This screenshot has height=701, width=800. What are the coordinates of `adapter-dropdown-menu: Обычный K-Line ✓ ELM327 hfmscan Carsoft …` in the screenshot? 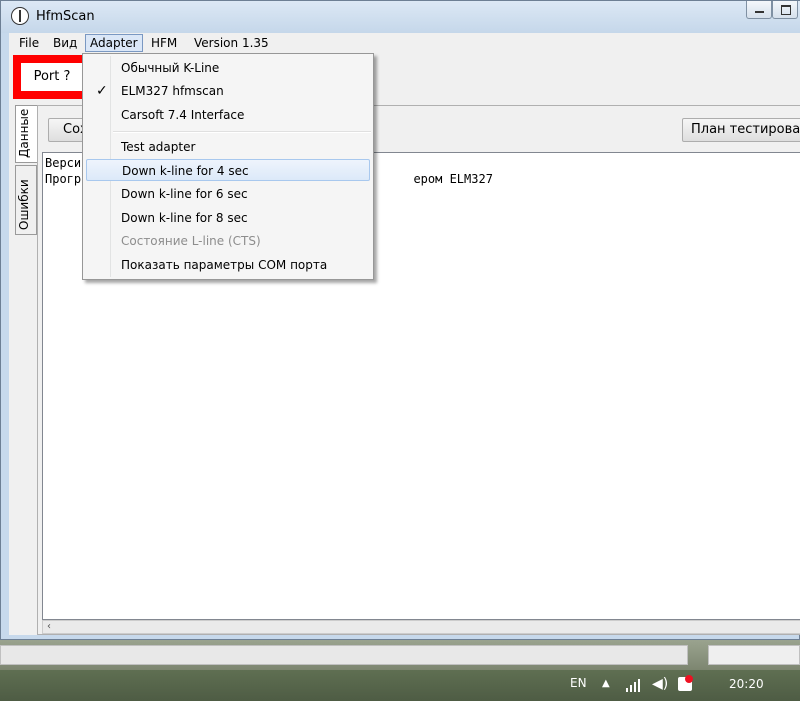 It's located at (228, 166).